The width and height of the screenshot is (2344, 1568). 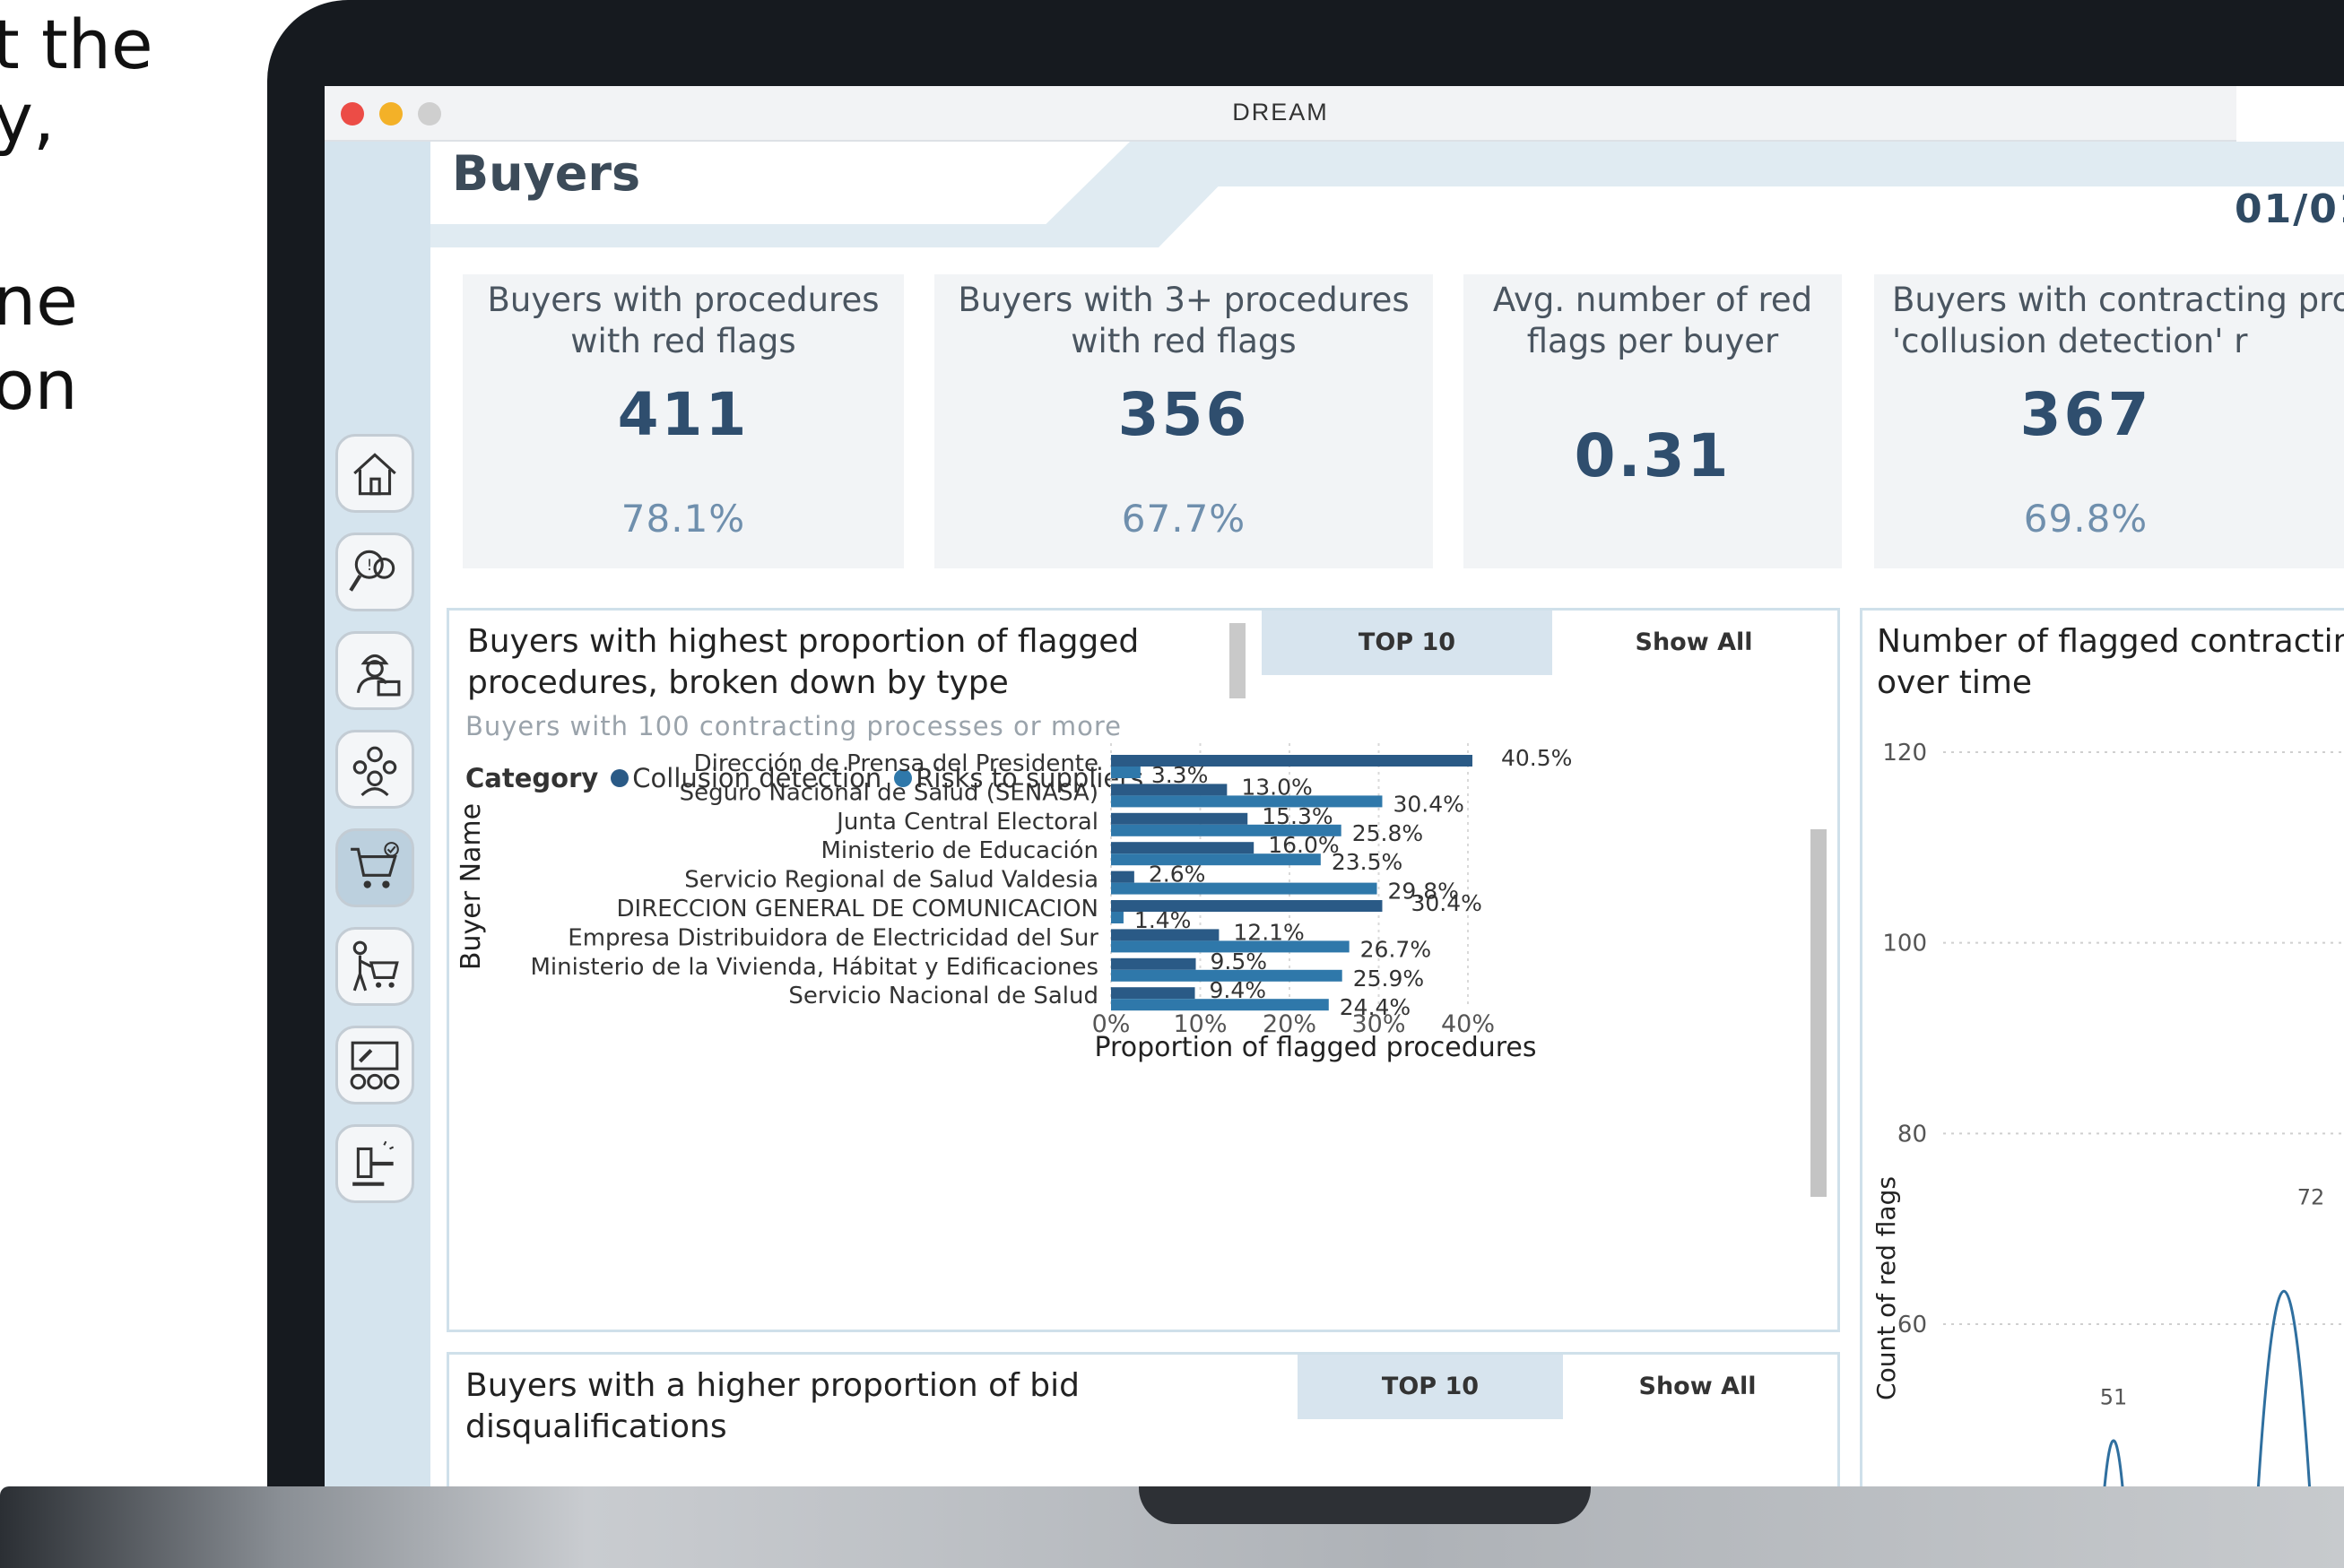 I want to click on legend-title: Category, so click(x=532, y=778).